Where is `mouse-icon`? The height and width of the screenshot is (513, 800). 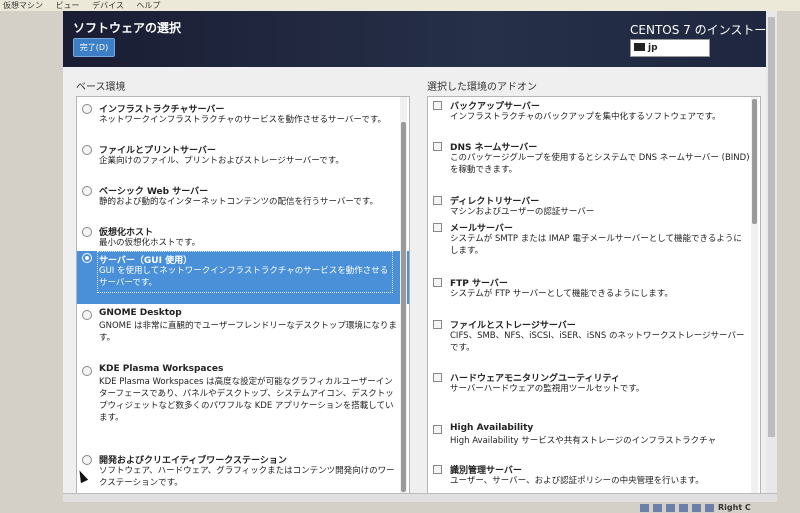
mouse-icon is located at coordinates (709, 507).